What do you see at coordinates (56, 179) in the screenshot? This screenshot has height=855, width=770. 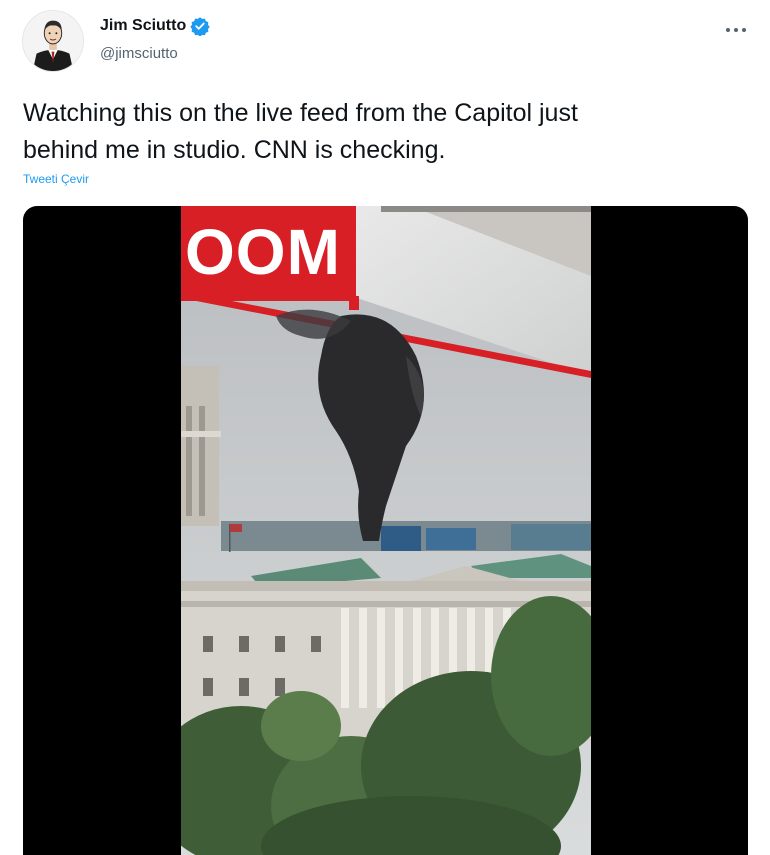 I see `translate-tweet-link: Tweeti Çevir` at bounding box center [56, 179].